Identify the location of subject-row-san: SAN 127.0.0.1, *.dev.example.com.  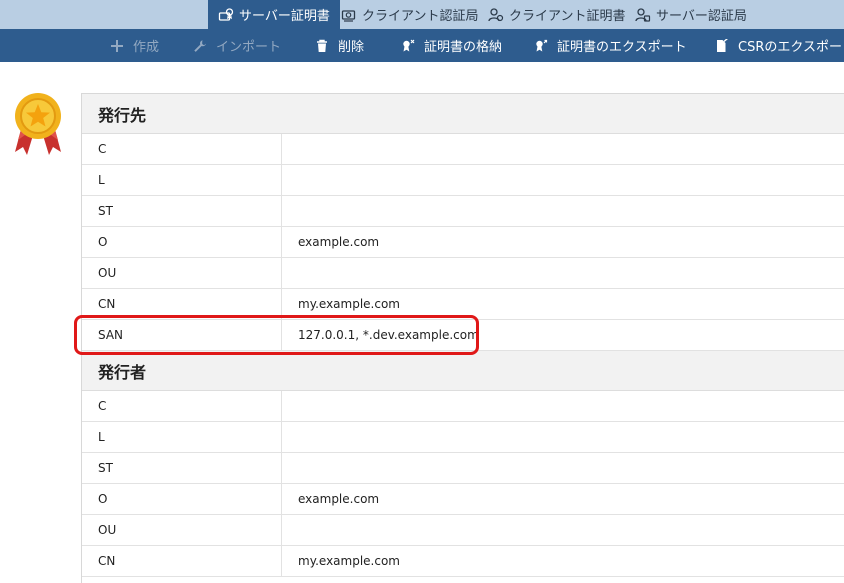
(463, 335).